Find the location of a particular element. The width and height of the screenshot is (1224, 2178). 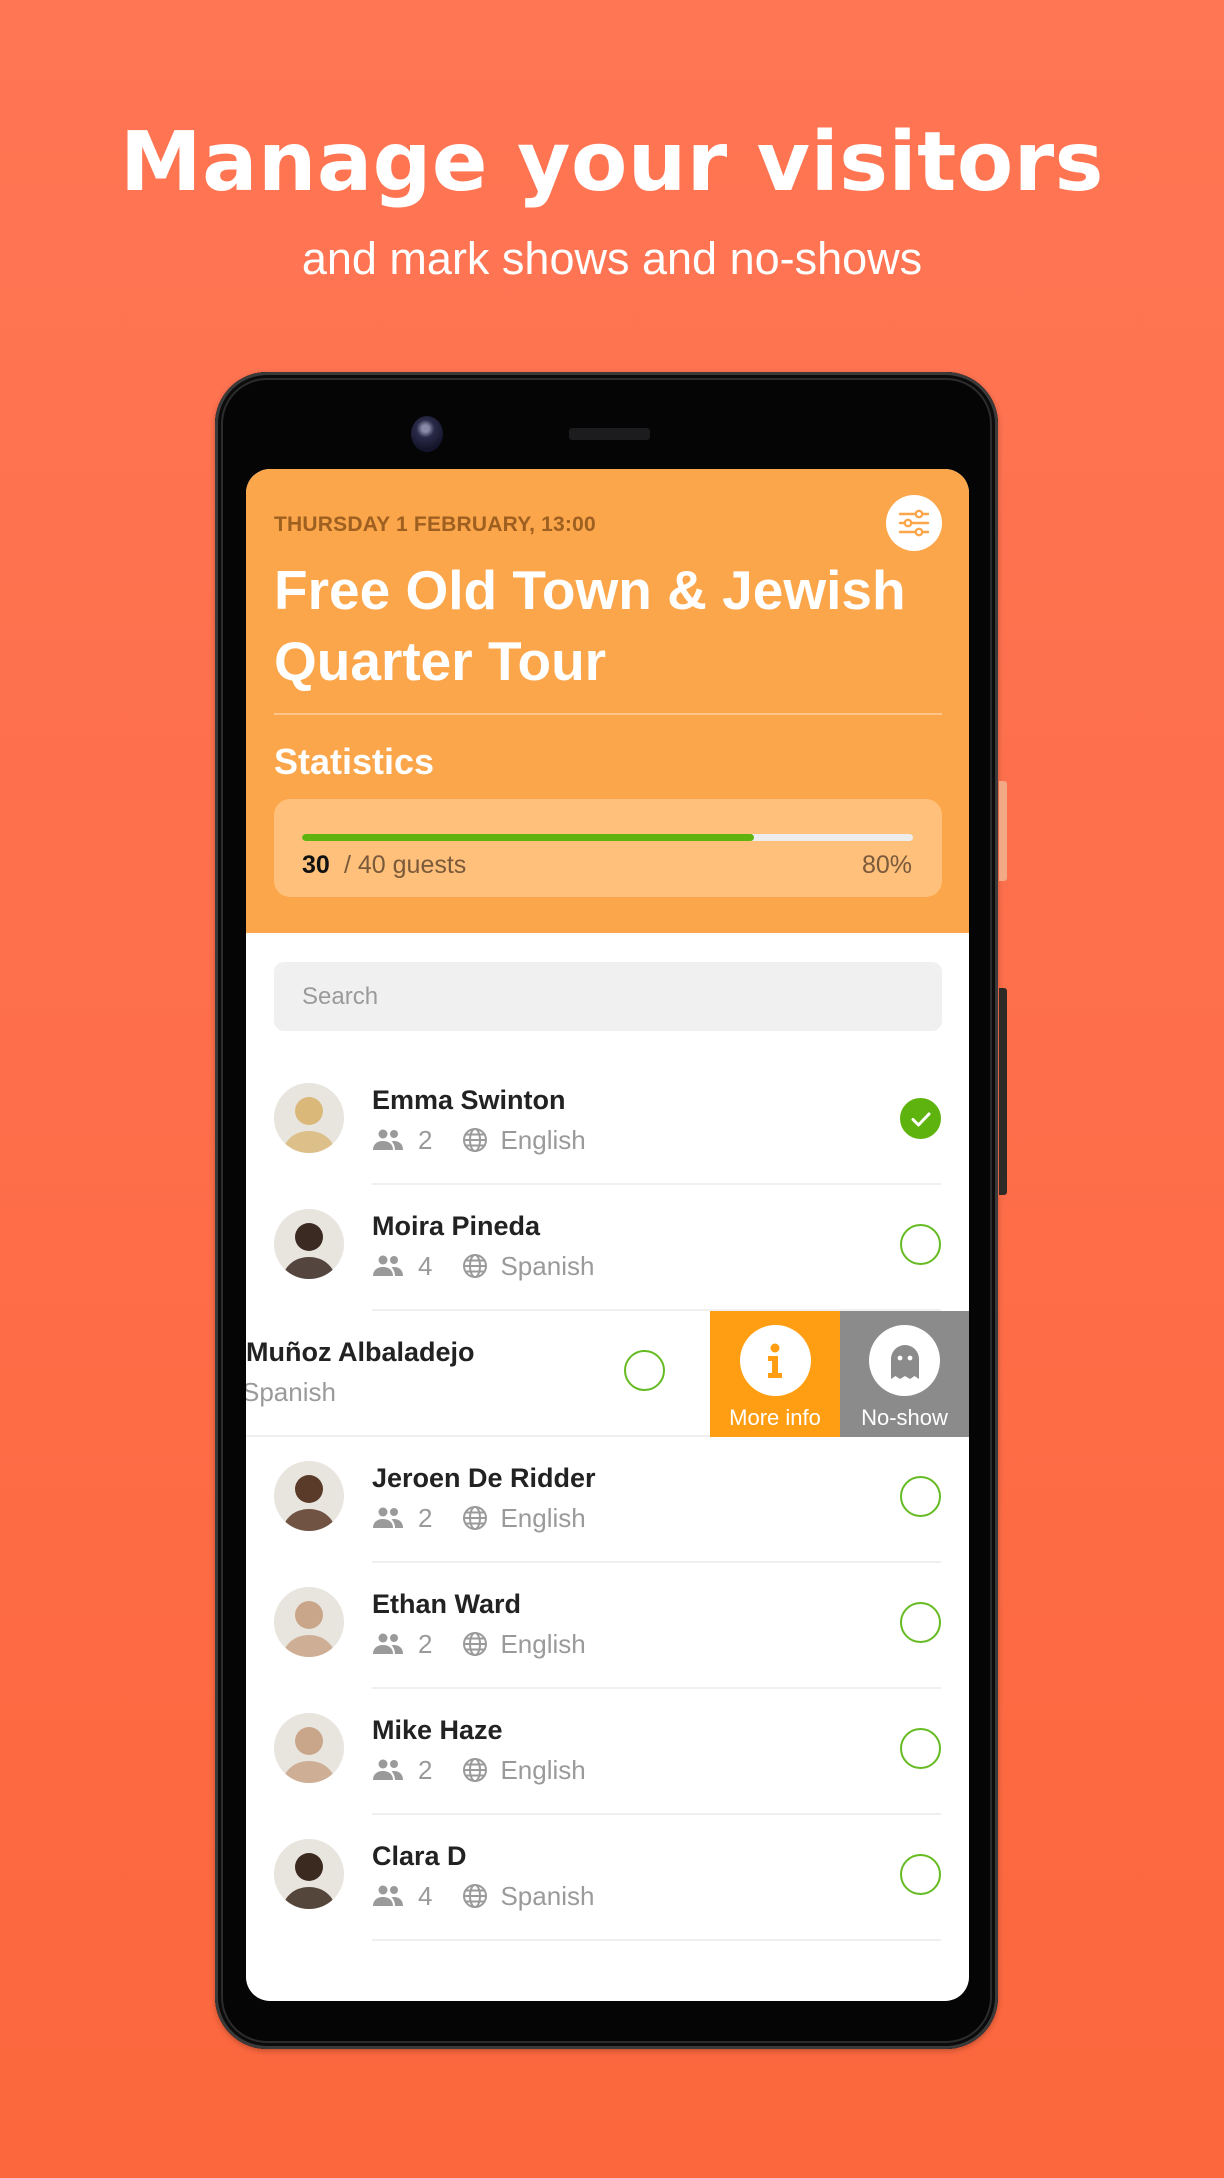

more-info-label: More info is located at coordinates (775, 1417).